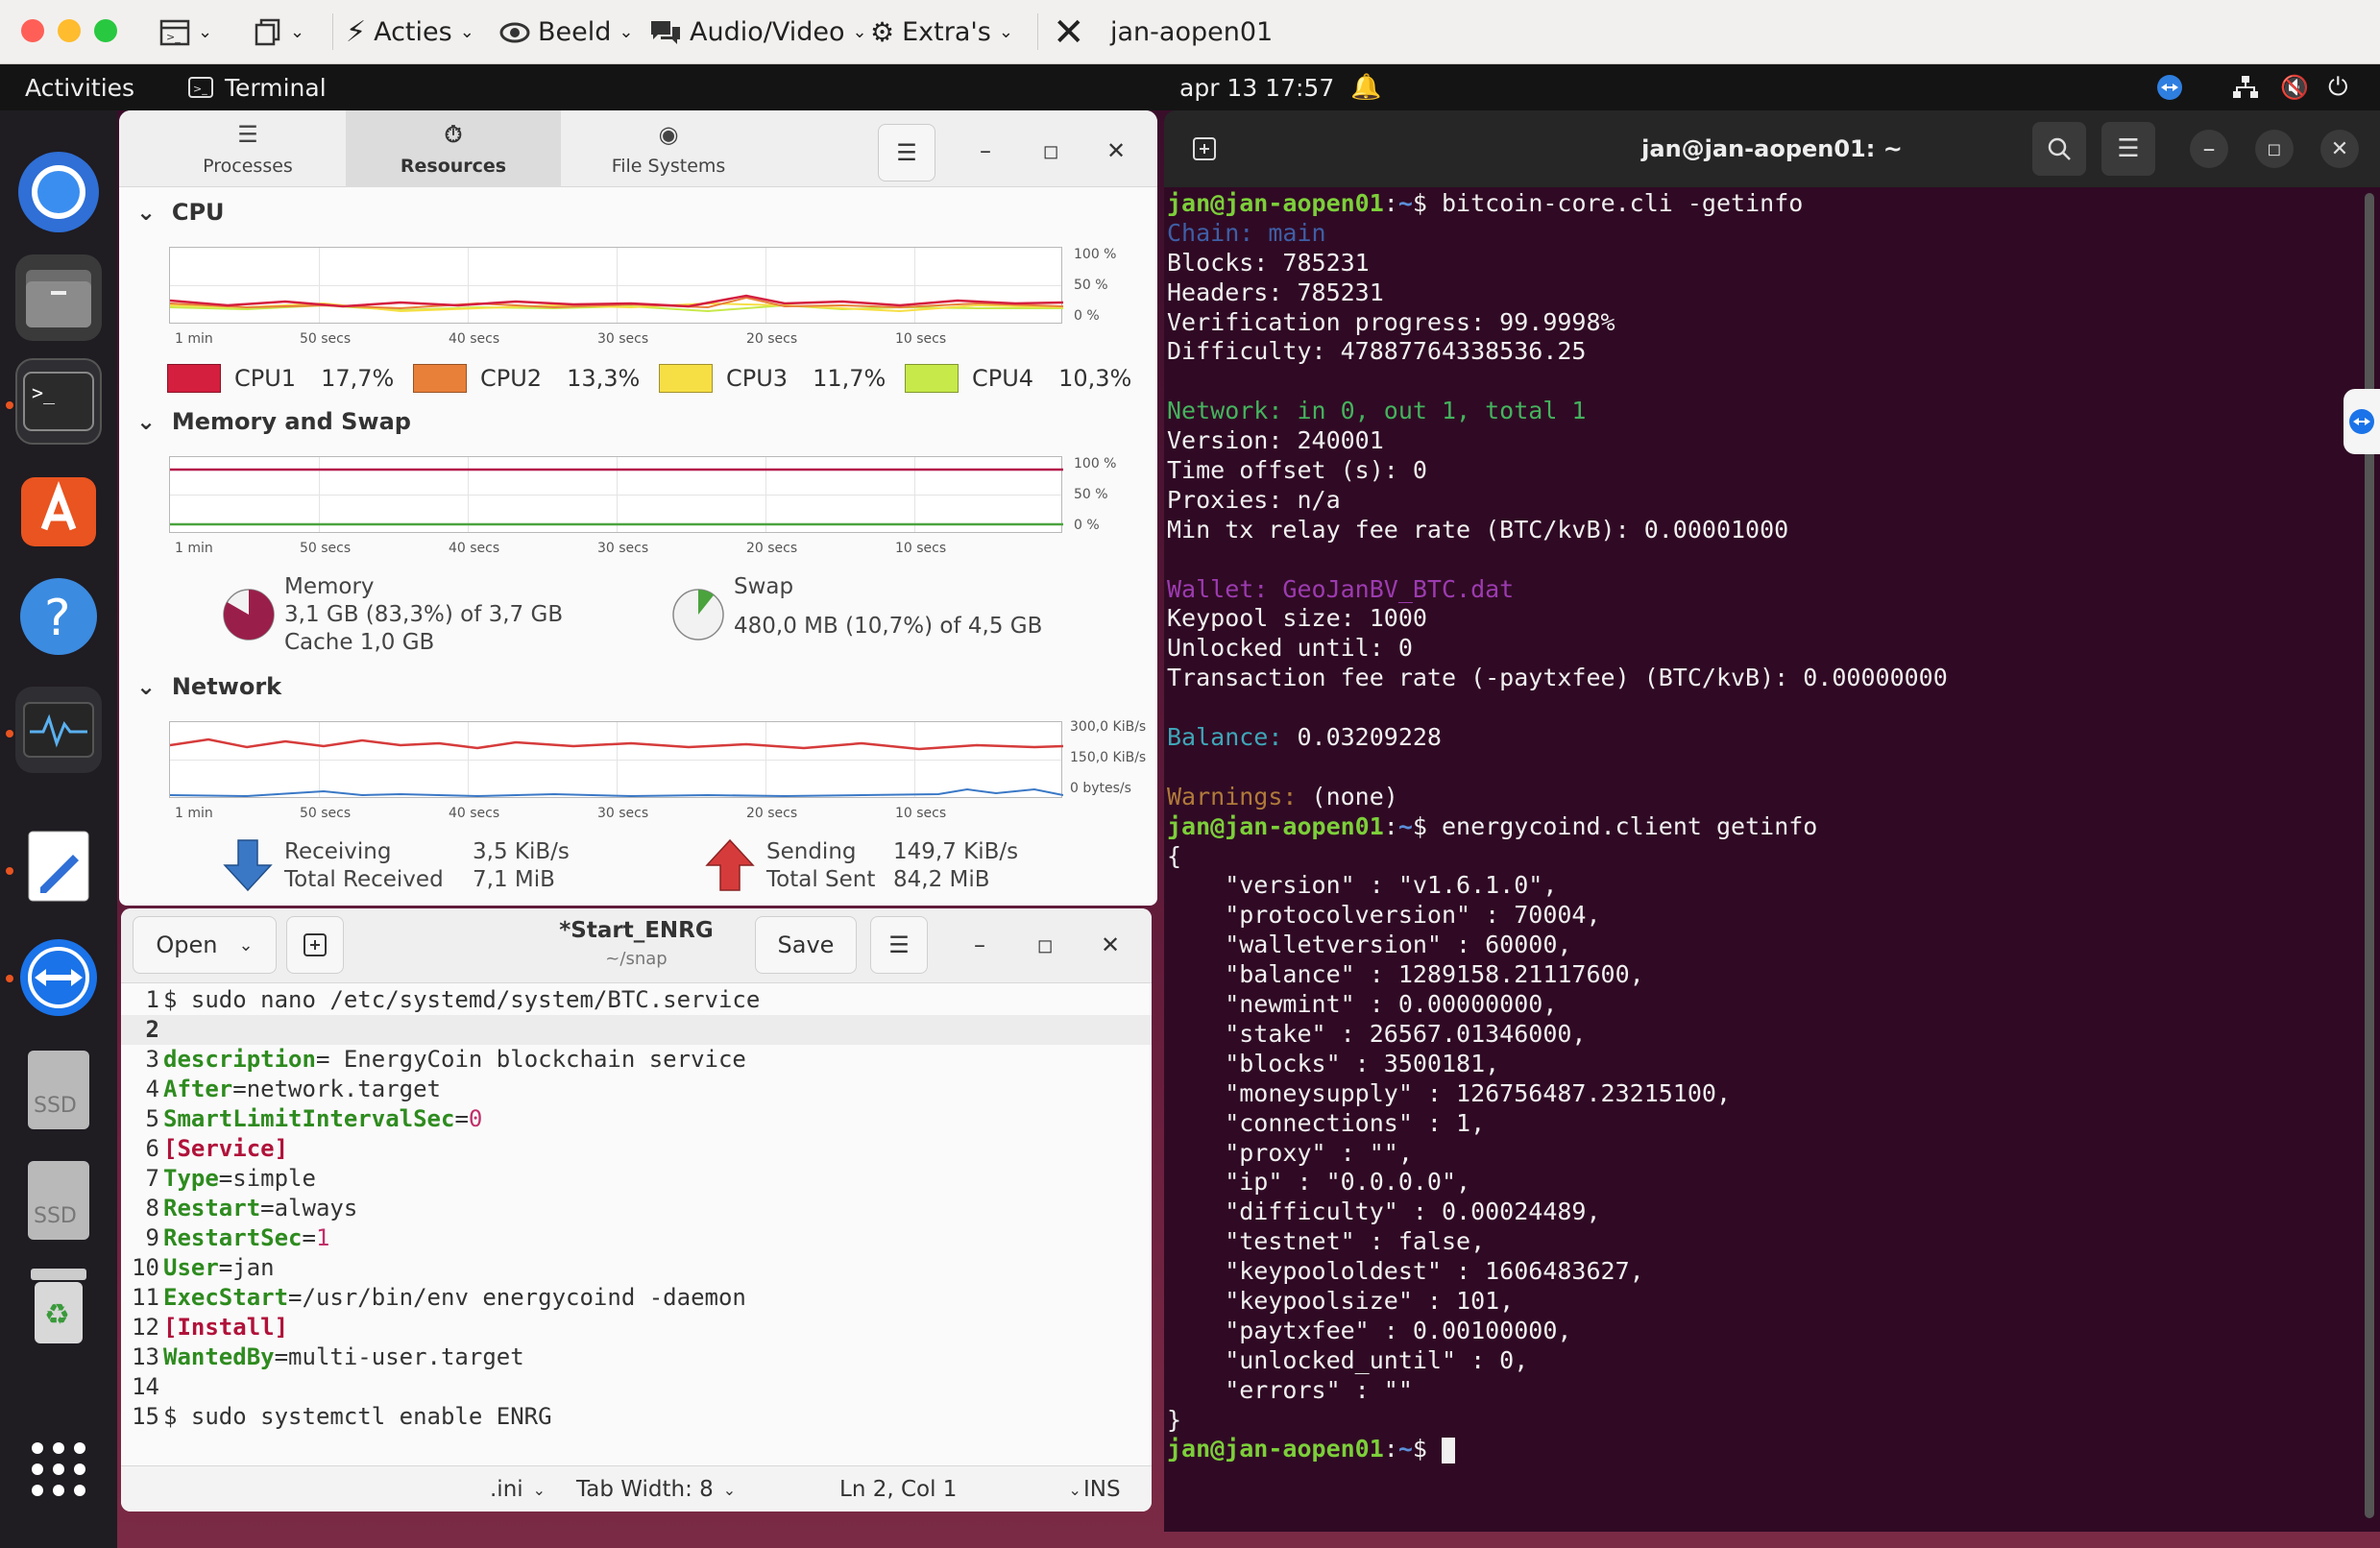 This screenshot has width=2380, height=1548. I want to click on editor-line: 15 $ sudo systemctl enable ENRG, so click(636, 1417).